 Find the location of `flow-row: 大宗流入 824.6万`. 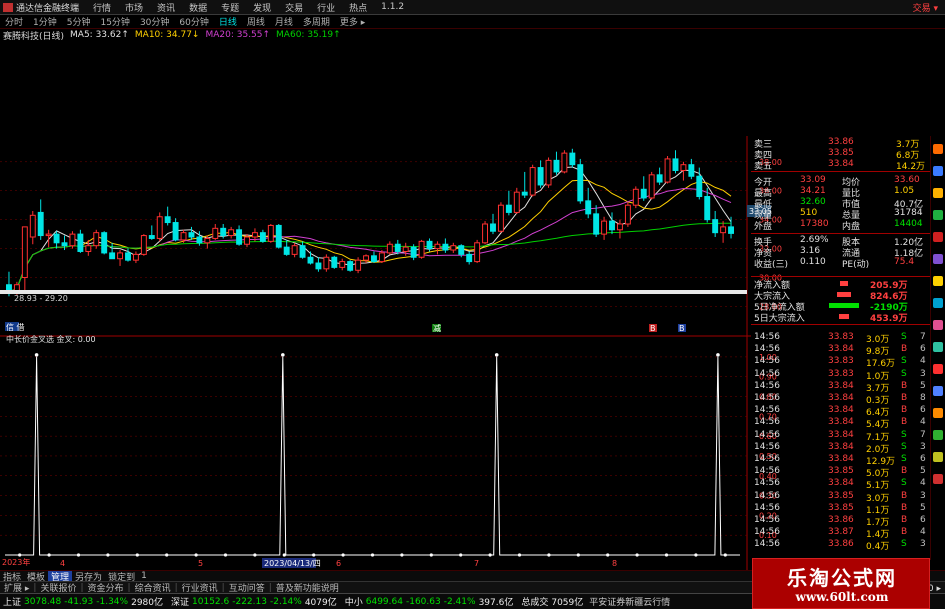

flow-row: 大宗流入 824.6万 is located at coordinates (841, 295).